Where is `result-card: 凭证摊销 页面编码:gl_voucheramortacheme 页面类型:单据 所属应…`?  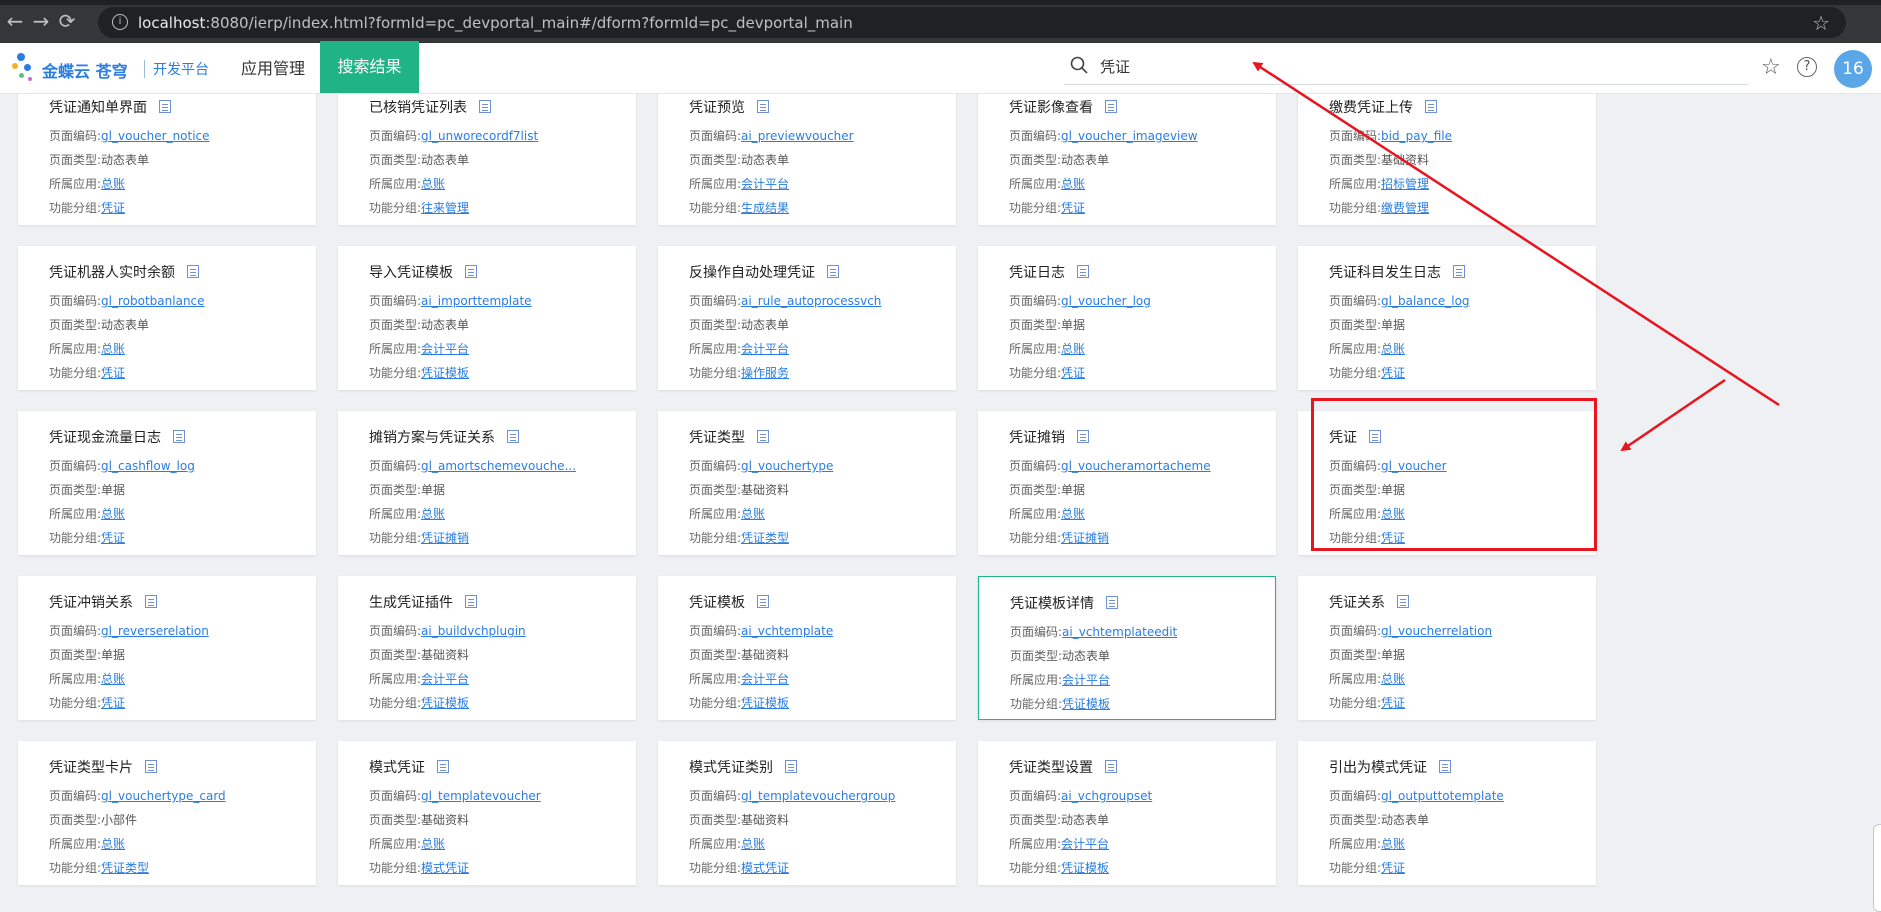
result-card: 凭证摊销 页面编码:gl_voucheramortacheme 页面类型:单据 所属应… is located at coordinates (1127, 483).